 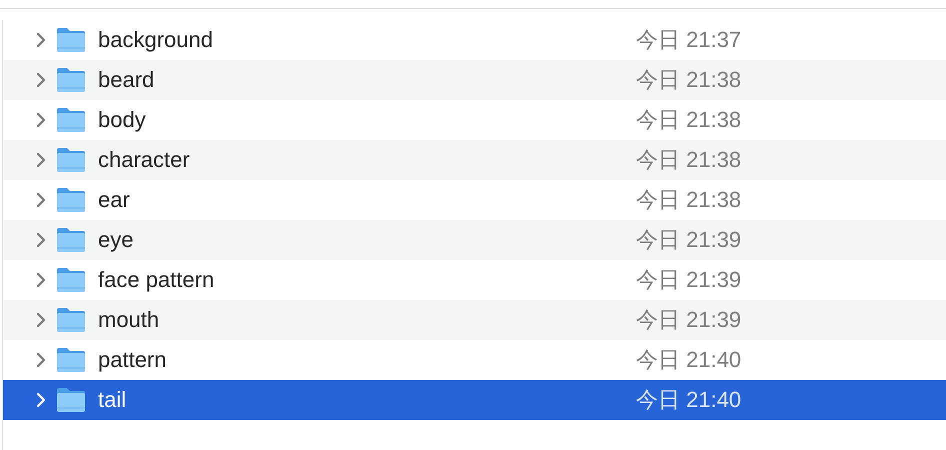 I want to click on file-row: mouth 今日 21:39, so click(x=474, y=320).